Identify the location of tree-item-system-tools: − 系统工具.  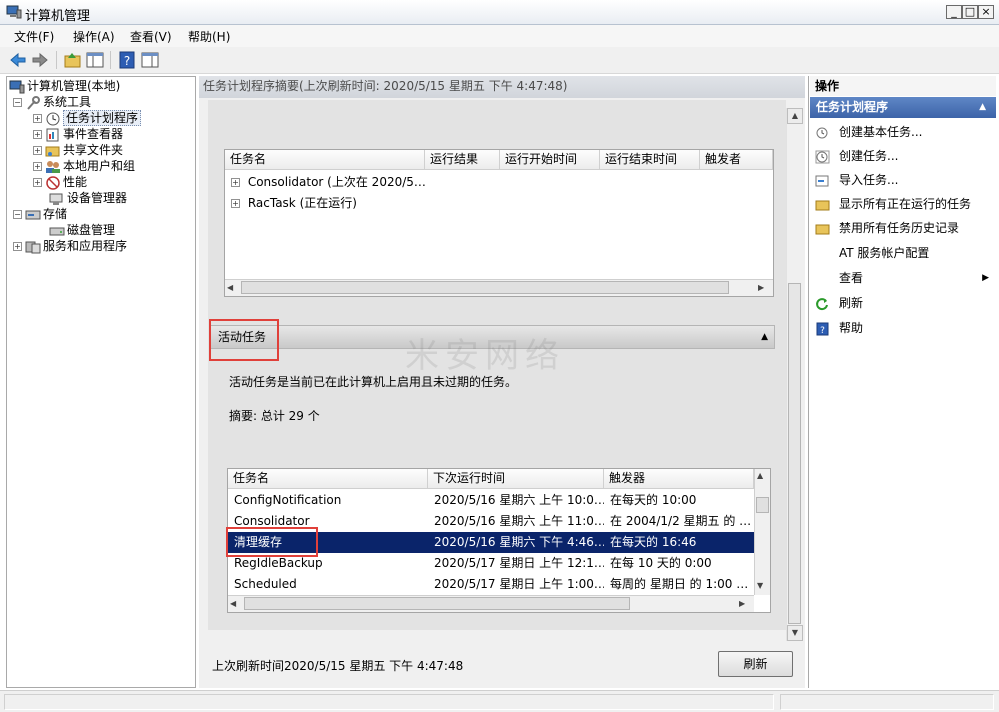
(101, 102).